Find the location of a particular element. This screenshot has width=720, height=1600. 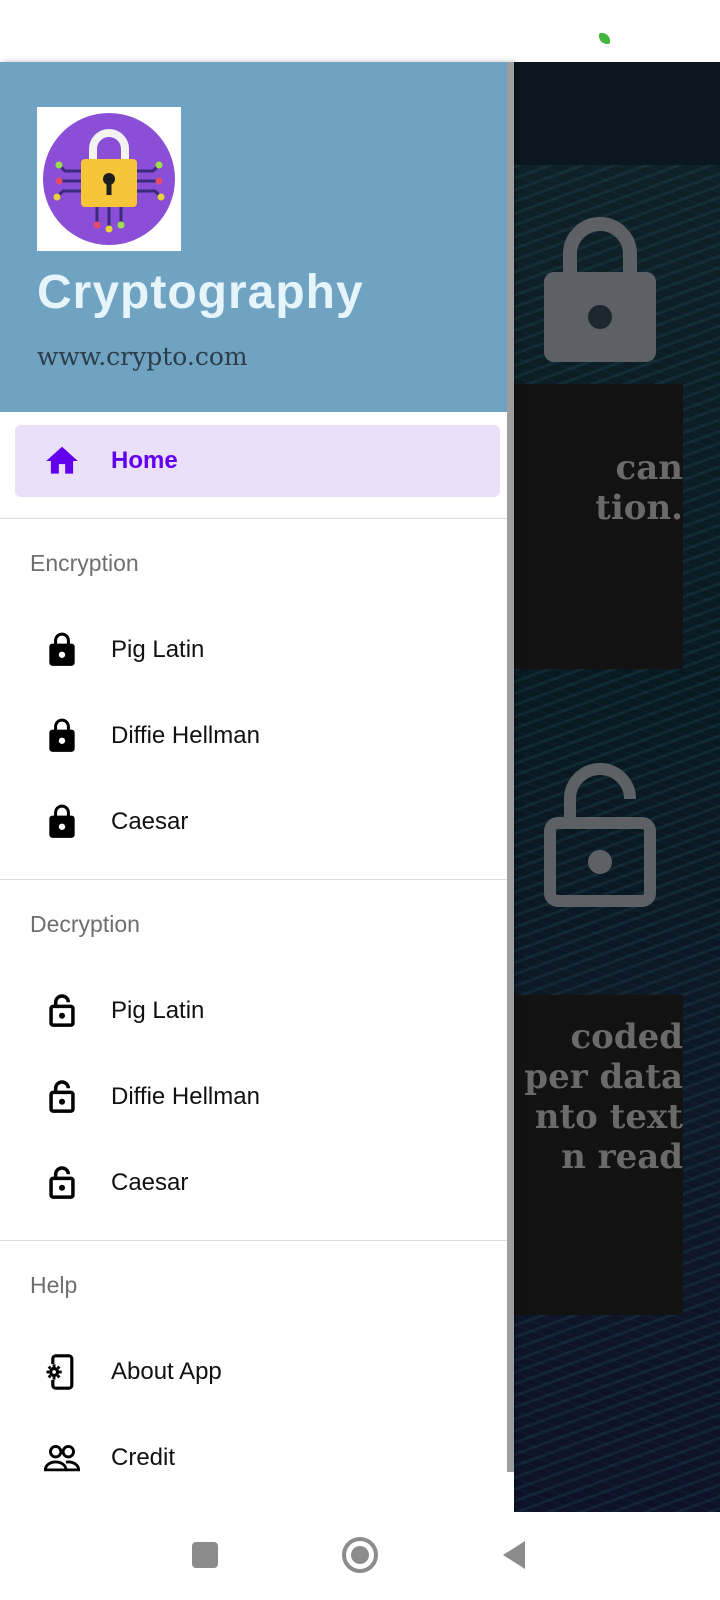

drawer-item-credit: Credit is located at coordinates (257, 1458).